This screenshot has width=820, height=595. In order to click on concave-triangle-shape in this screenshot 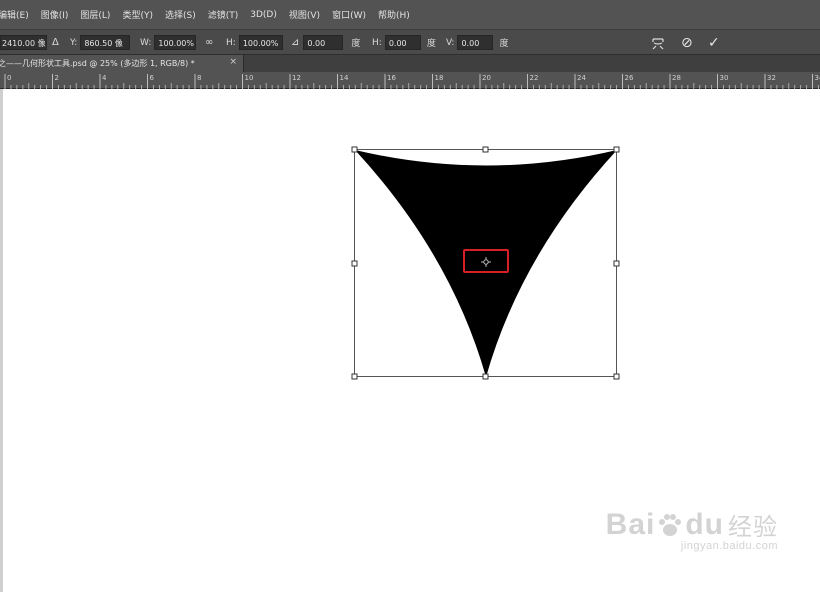, I will do `click(486, 263)`.